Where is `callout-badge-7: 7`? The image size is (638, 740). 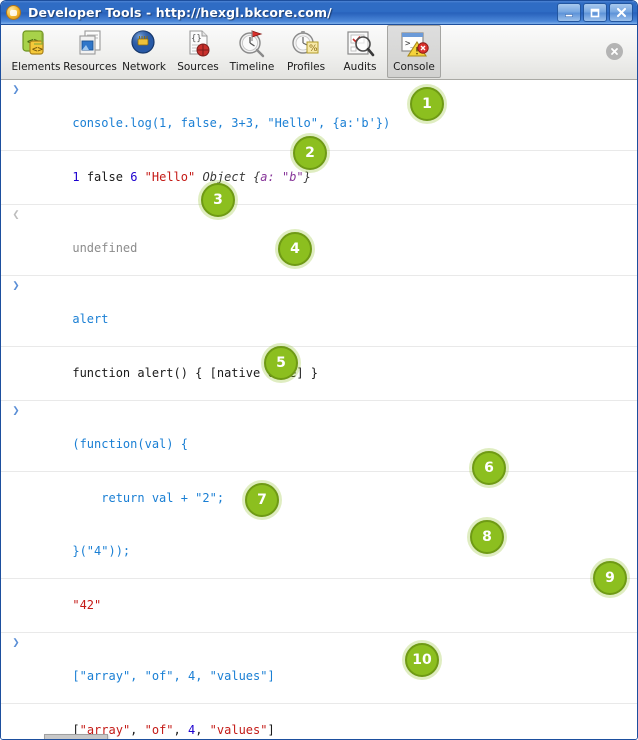
callout-badge-7: 7 is located at coordinates (262, 500).